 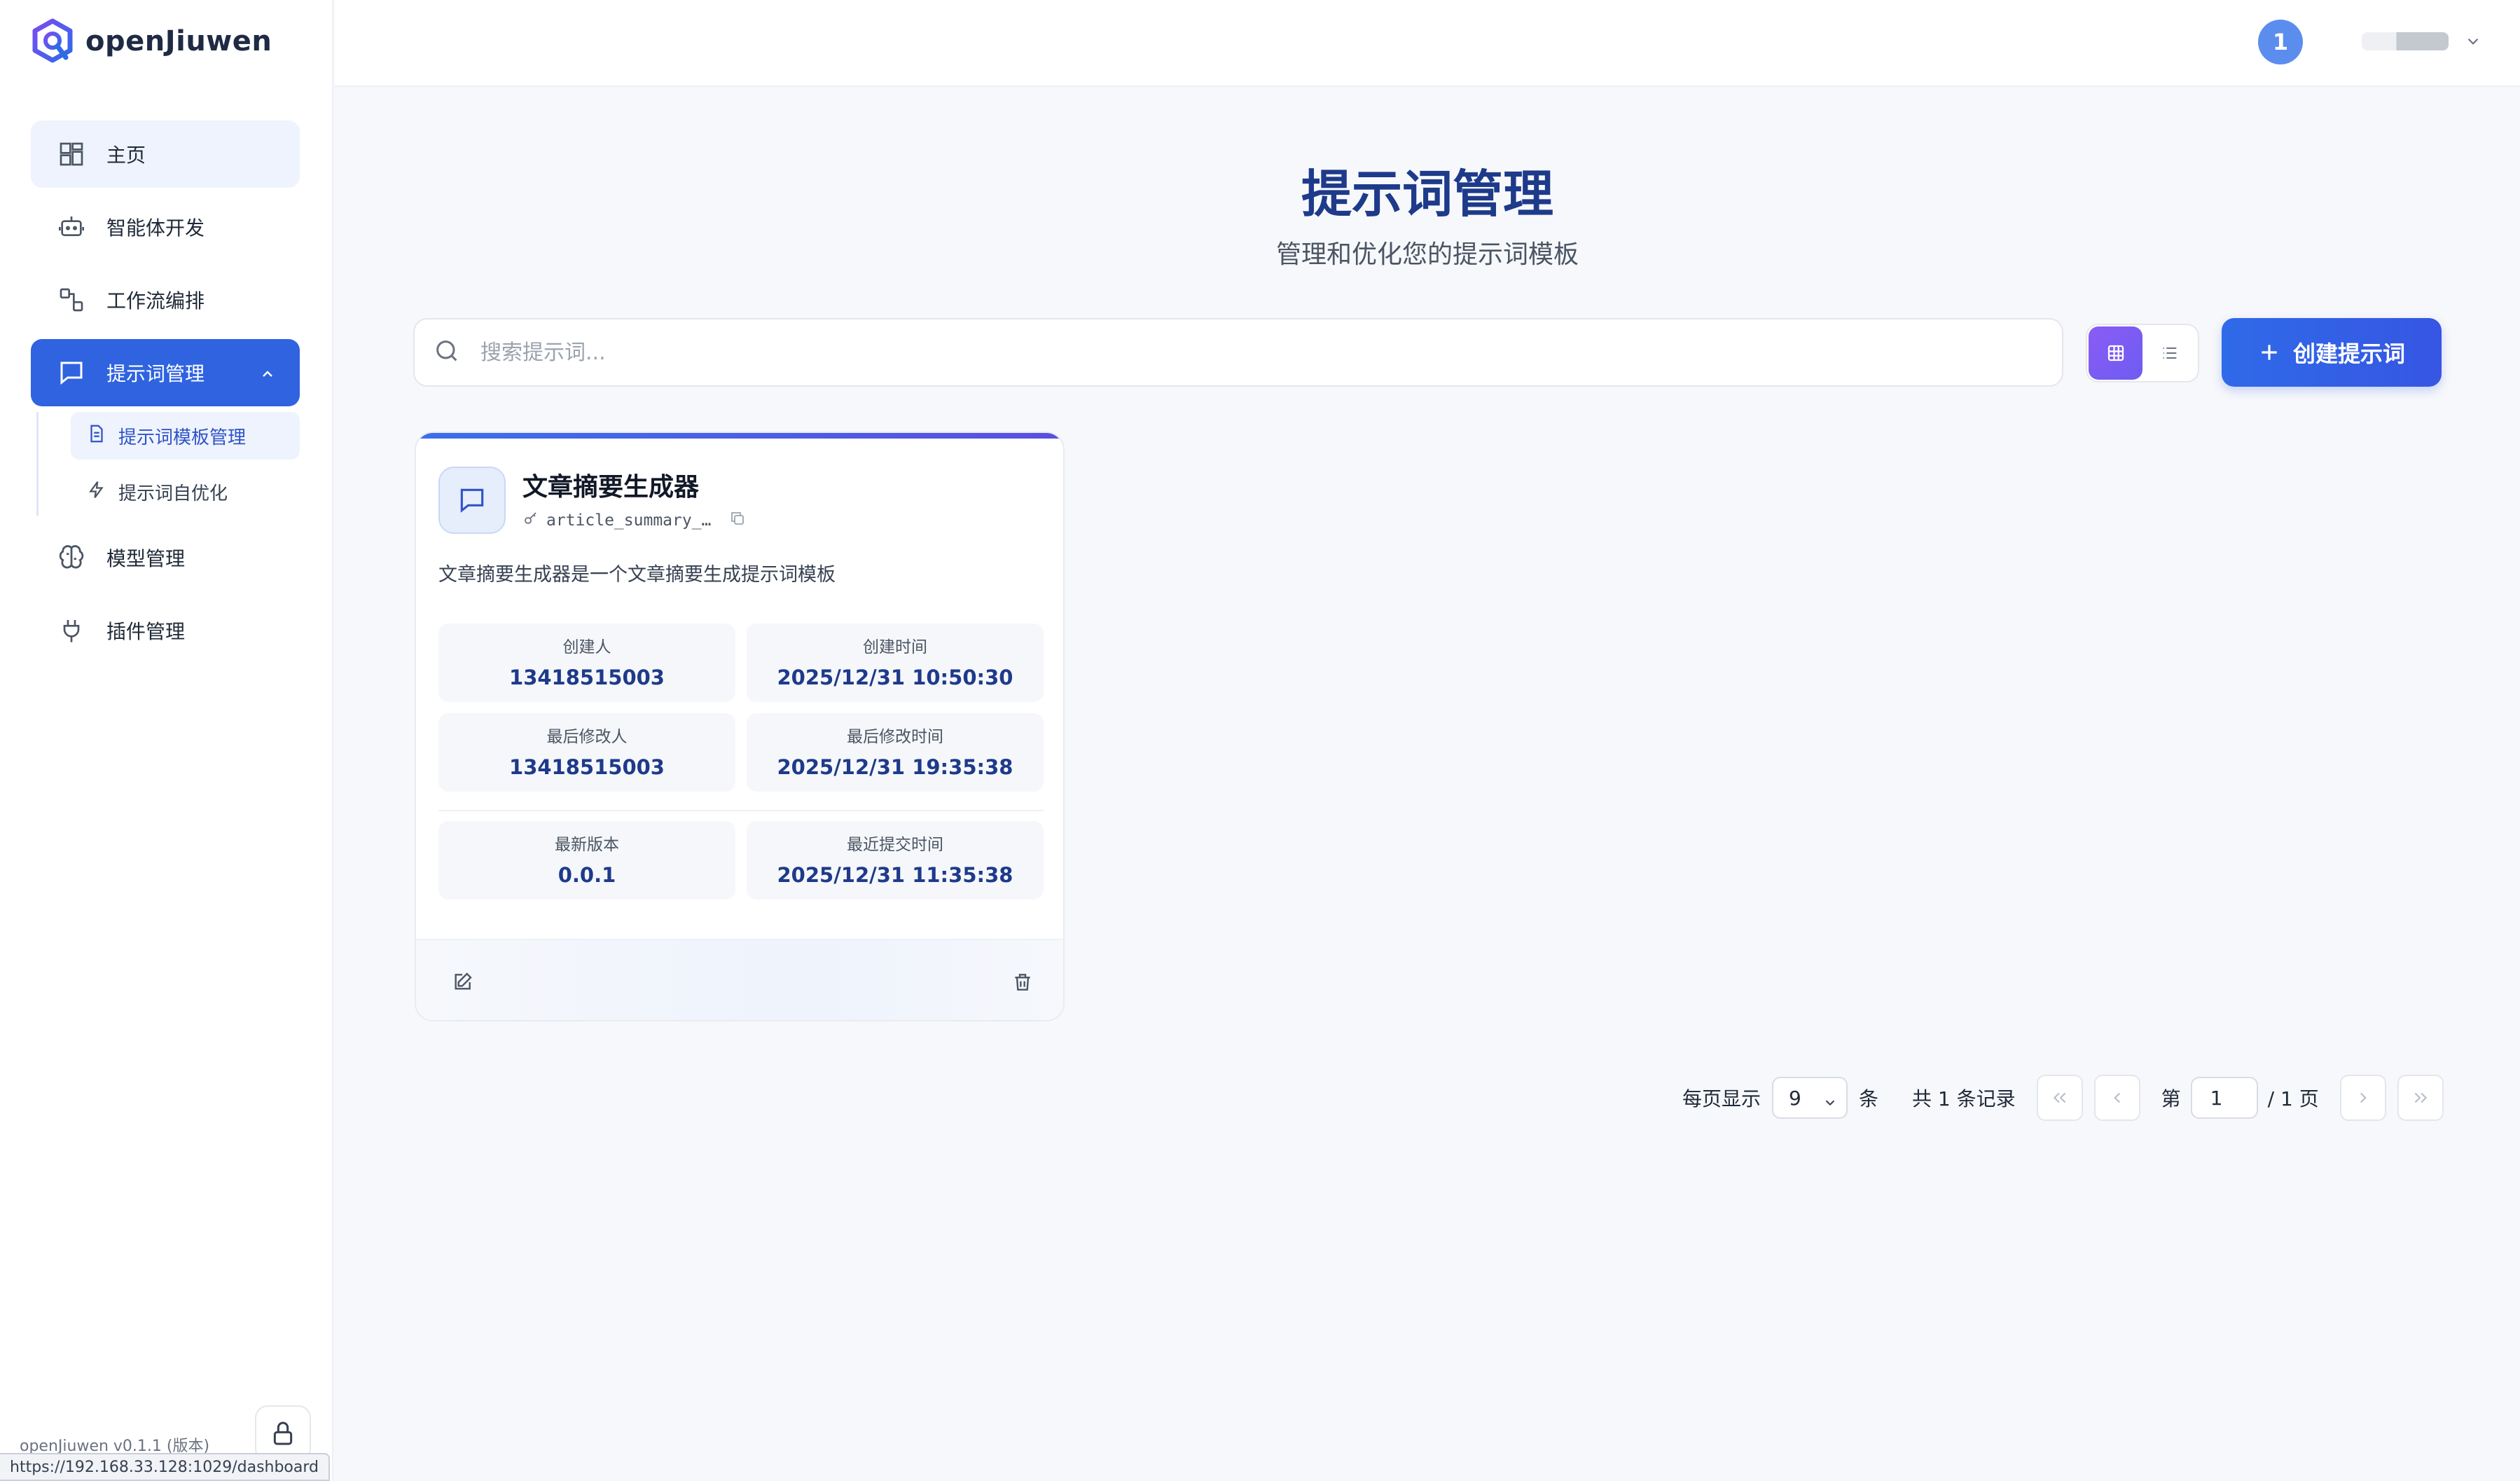 I want to click on user-menu, so click(x=2405, y=41).